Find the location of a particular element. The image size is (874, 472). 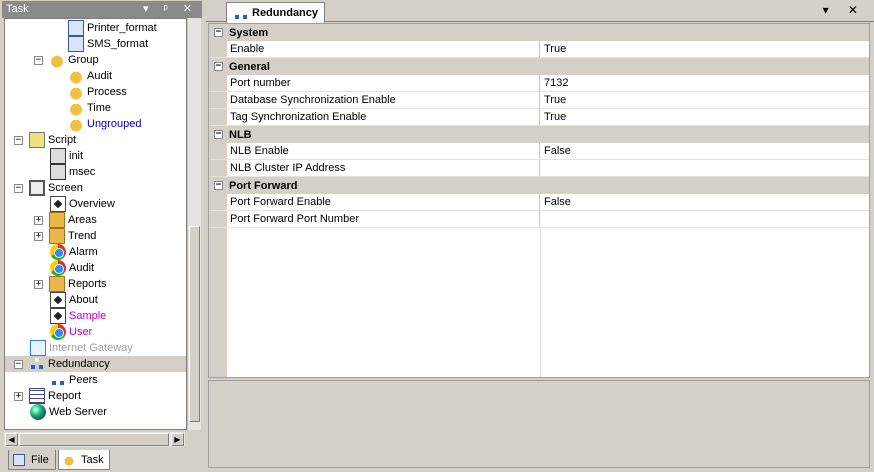

tree-item: Time is located at coordinates (89, 108).